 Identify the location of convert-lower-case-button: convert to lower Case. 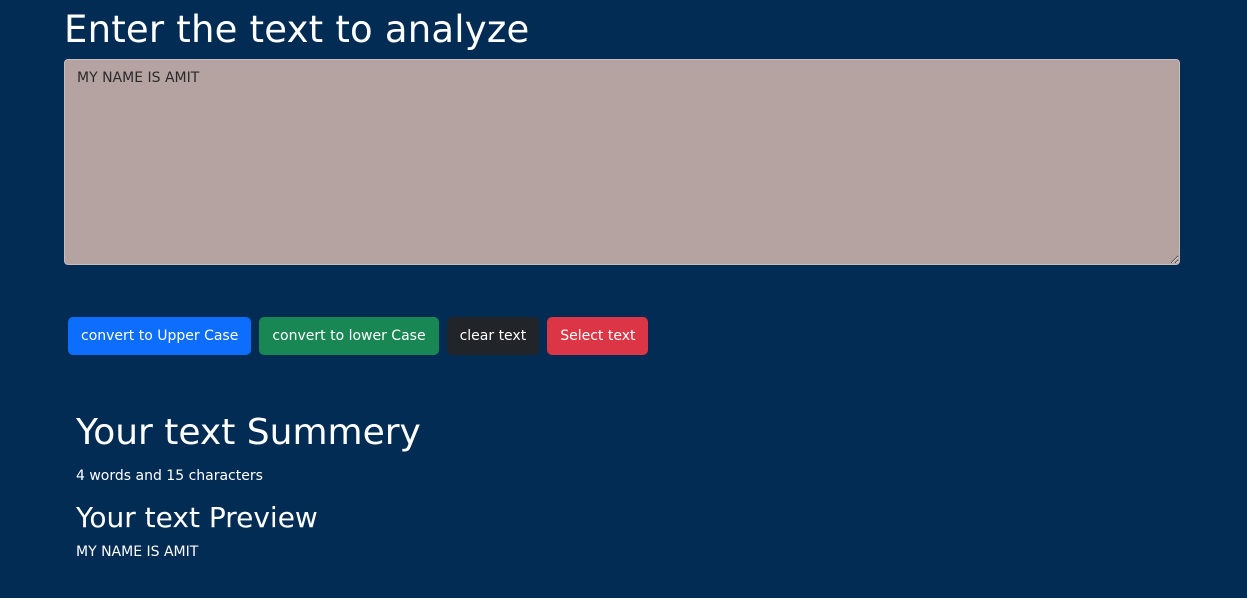
(349, 336).